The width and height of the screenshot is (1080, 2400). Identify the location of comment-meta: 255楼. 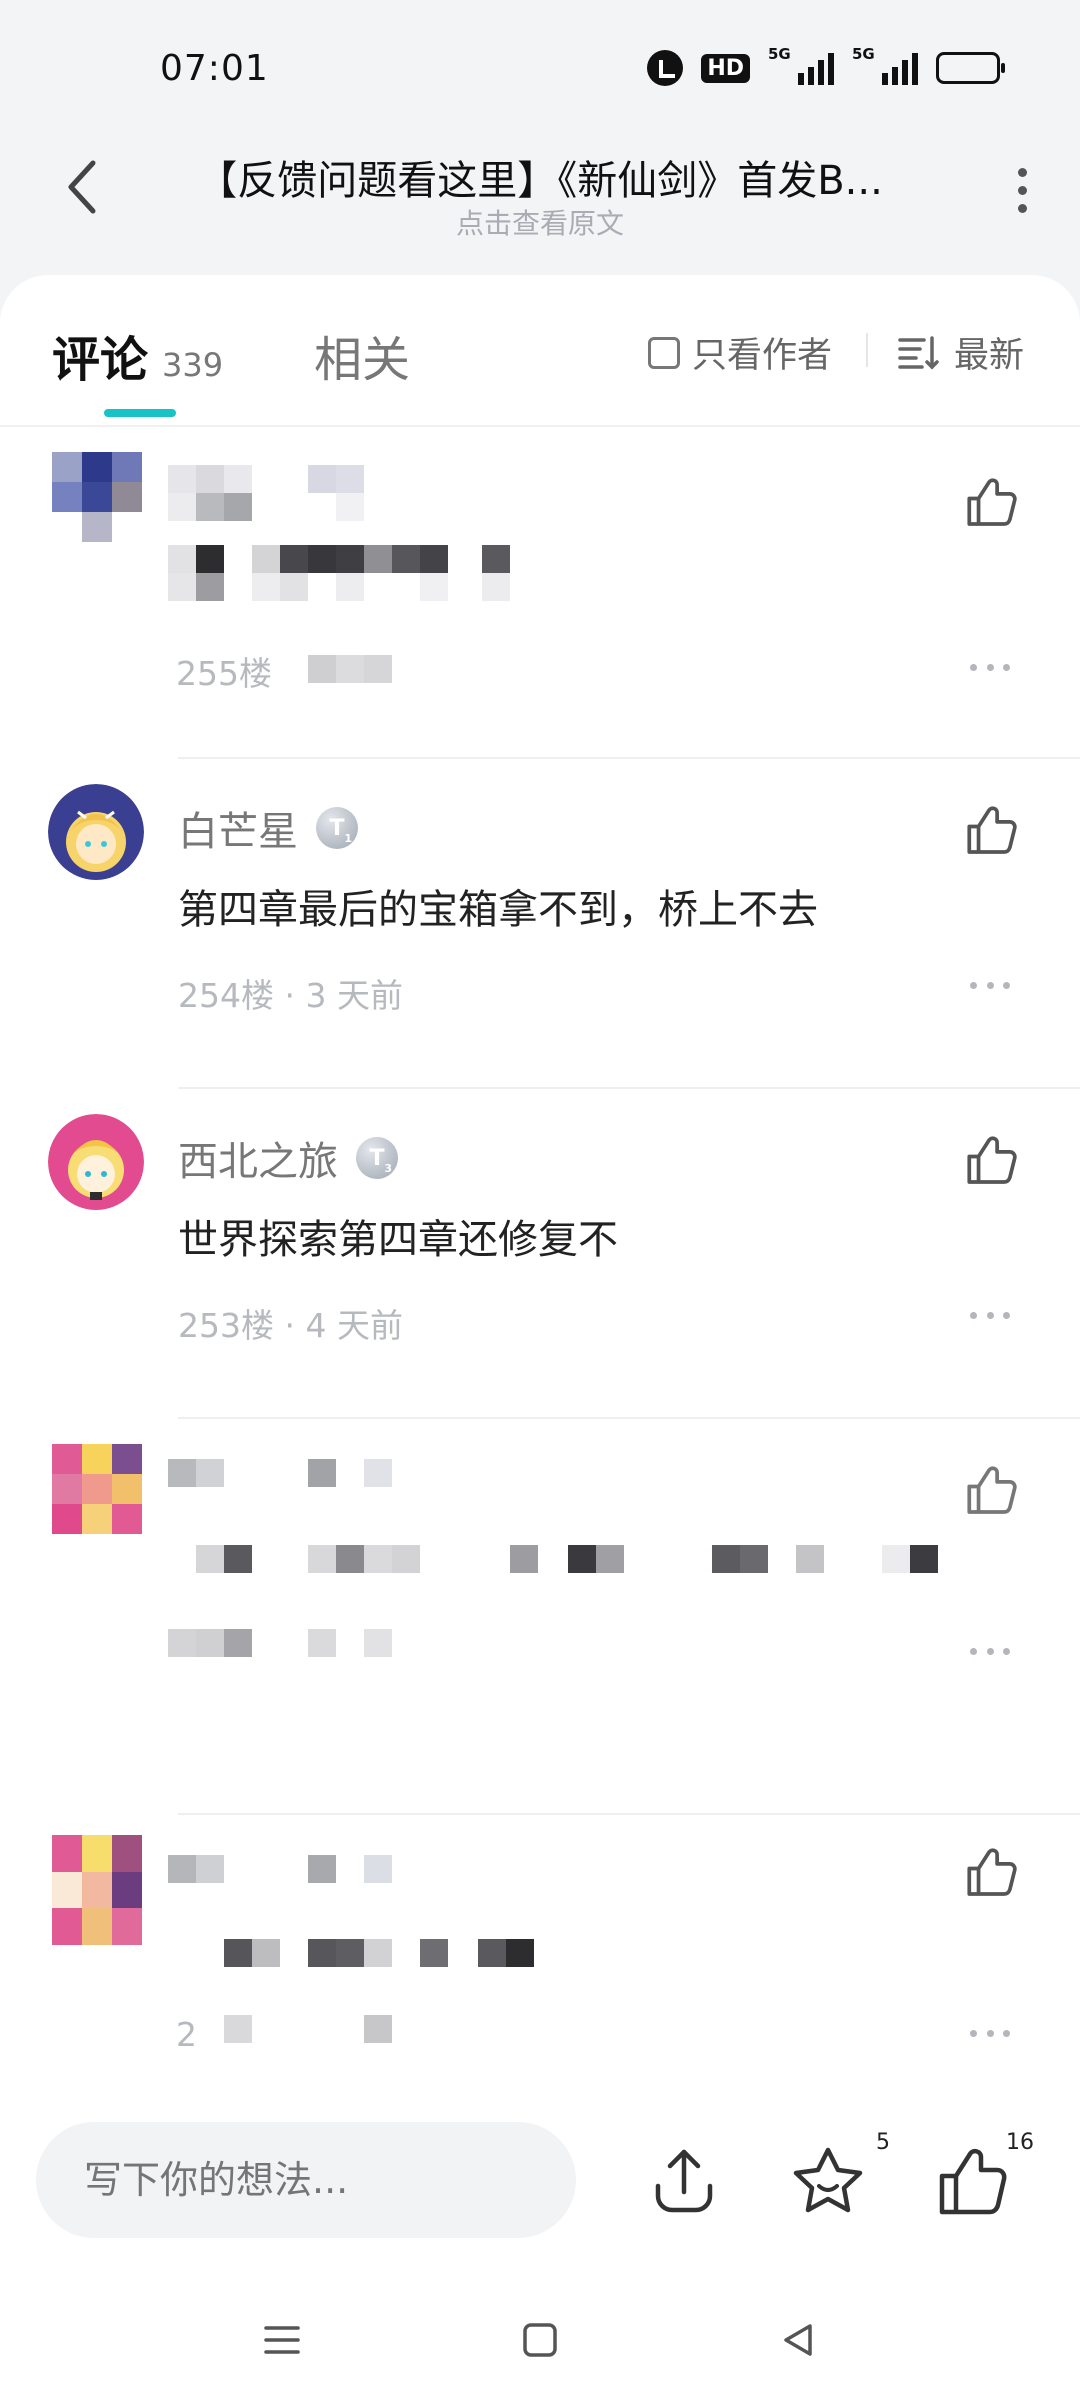
(224, 673).